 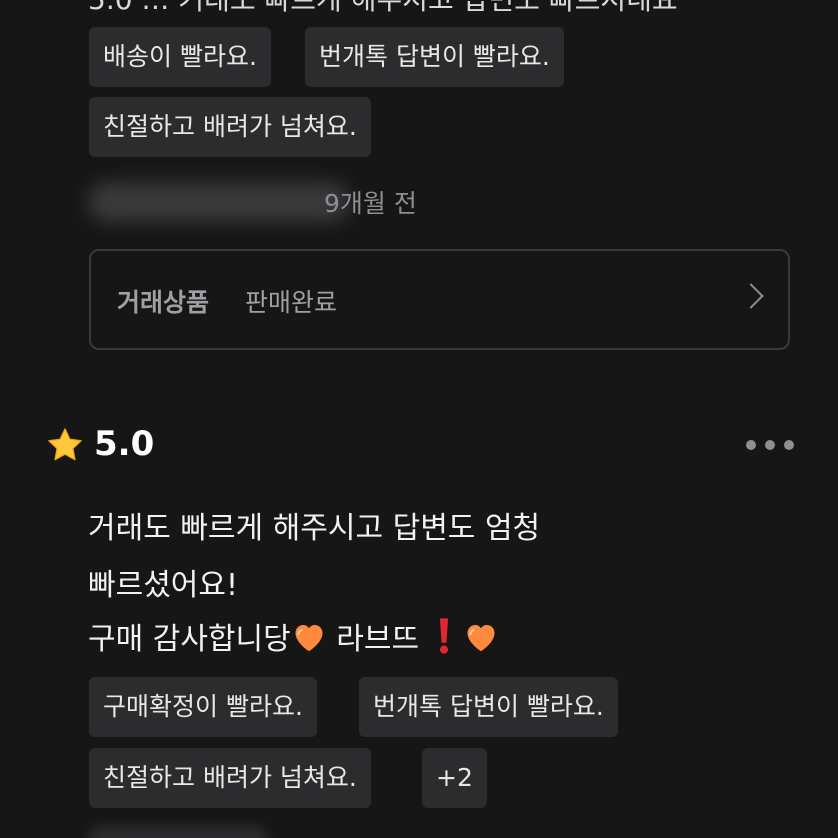 What do you see at coordinates (189, 639) in the screenshot?
I see `review-text: 구매 감사합니당` at bounding box center [189, 639].